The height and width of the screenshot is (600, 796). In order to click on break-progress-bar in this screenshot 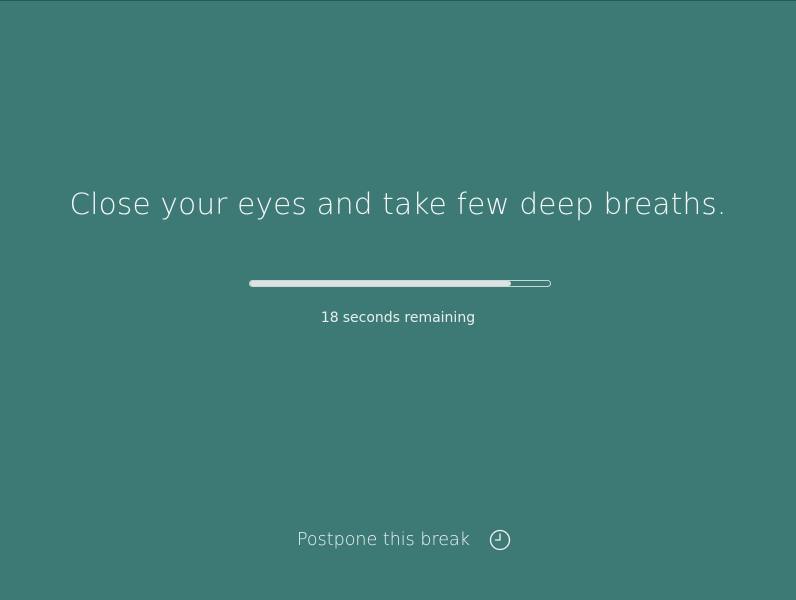, I will do `click(400, 283)`.